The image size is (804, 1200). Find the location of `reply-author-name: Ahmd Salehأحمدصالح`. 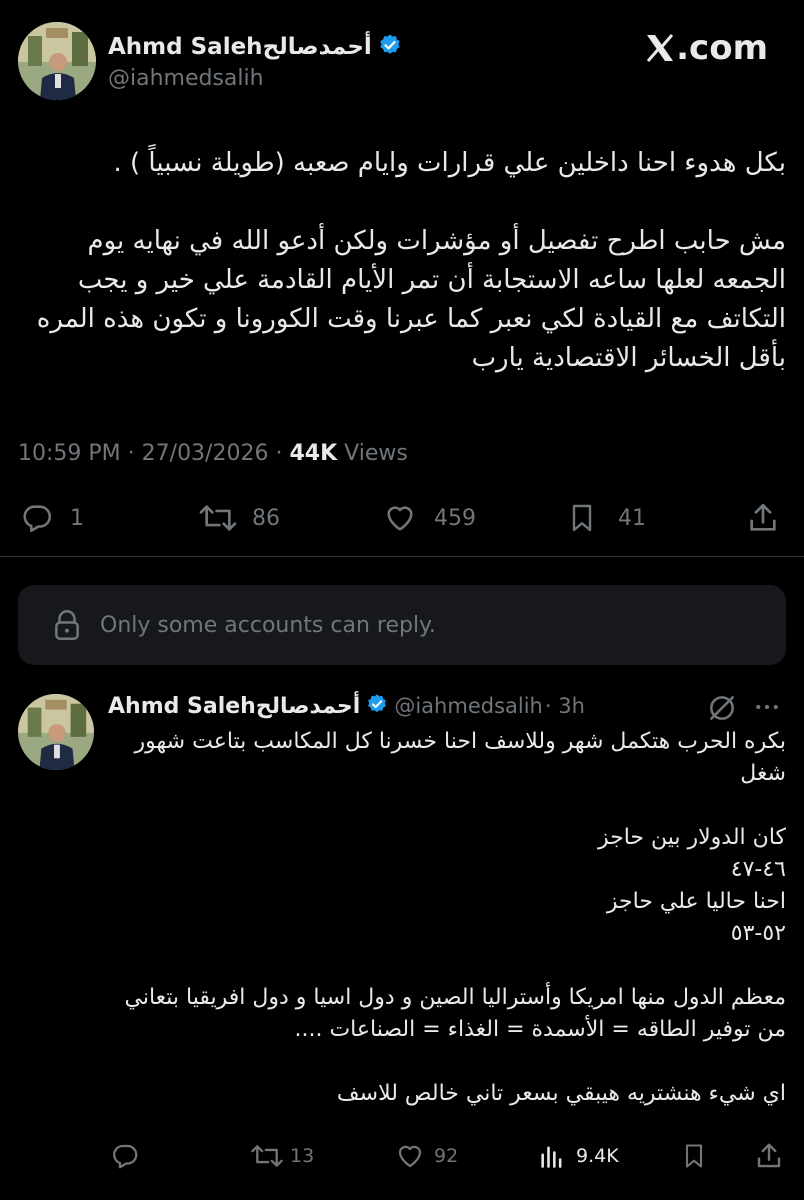

reply-author-name: Ahmd Salehأحمدصالح is located at coordinates (234, 706).